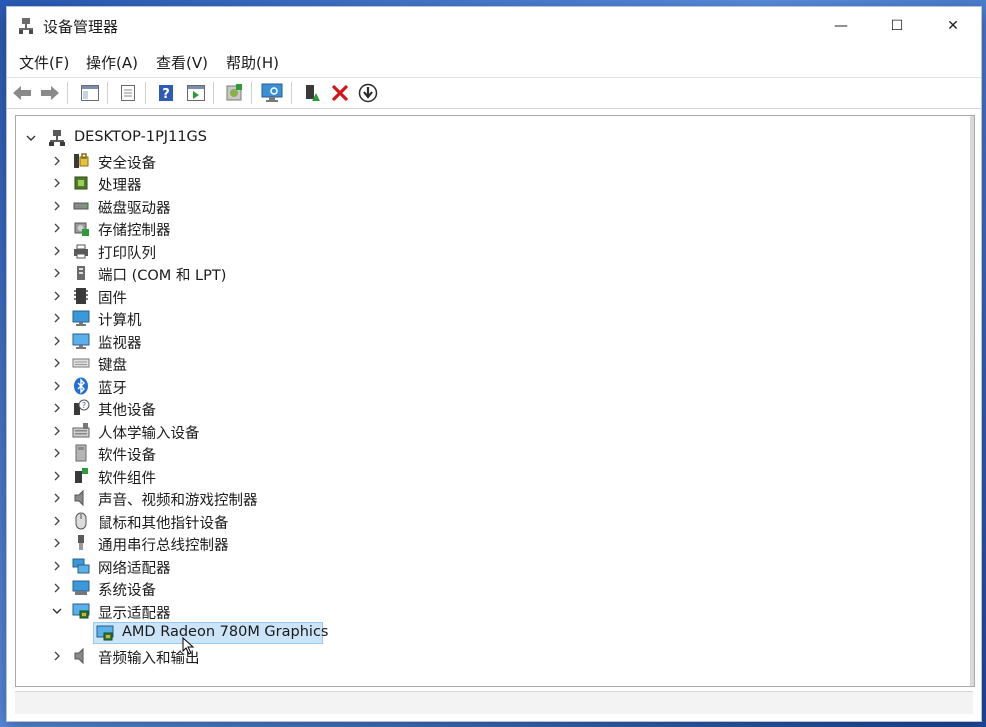 This screenshot has width=986, height=727. I want to click on back-button, so click(22, 93).